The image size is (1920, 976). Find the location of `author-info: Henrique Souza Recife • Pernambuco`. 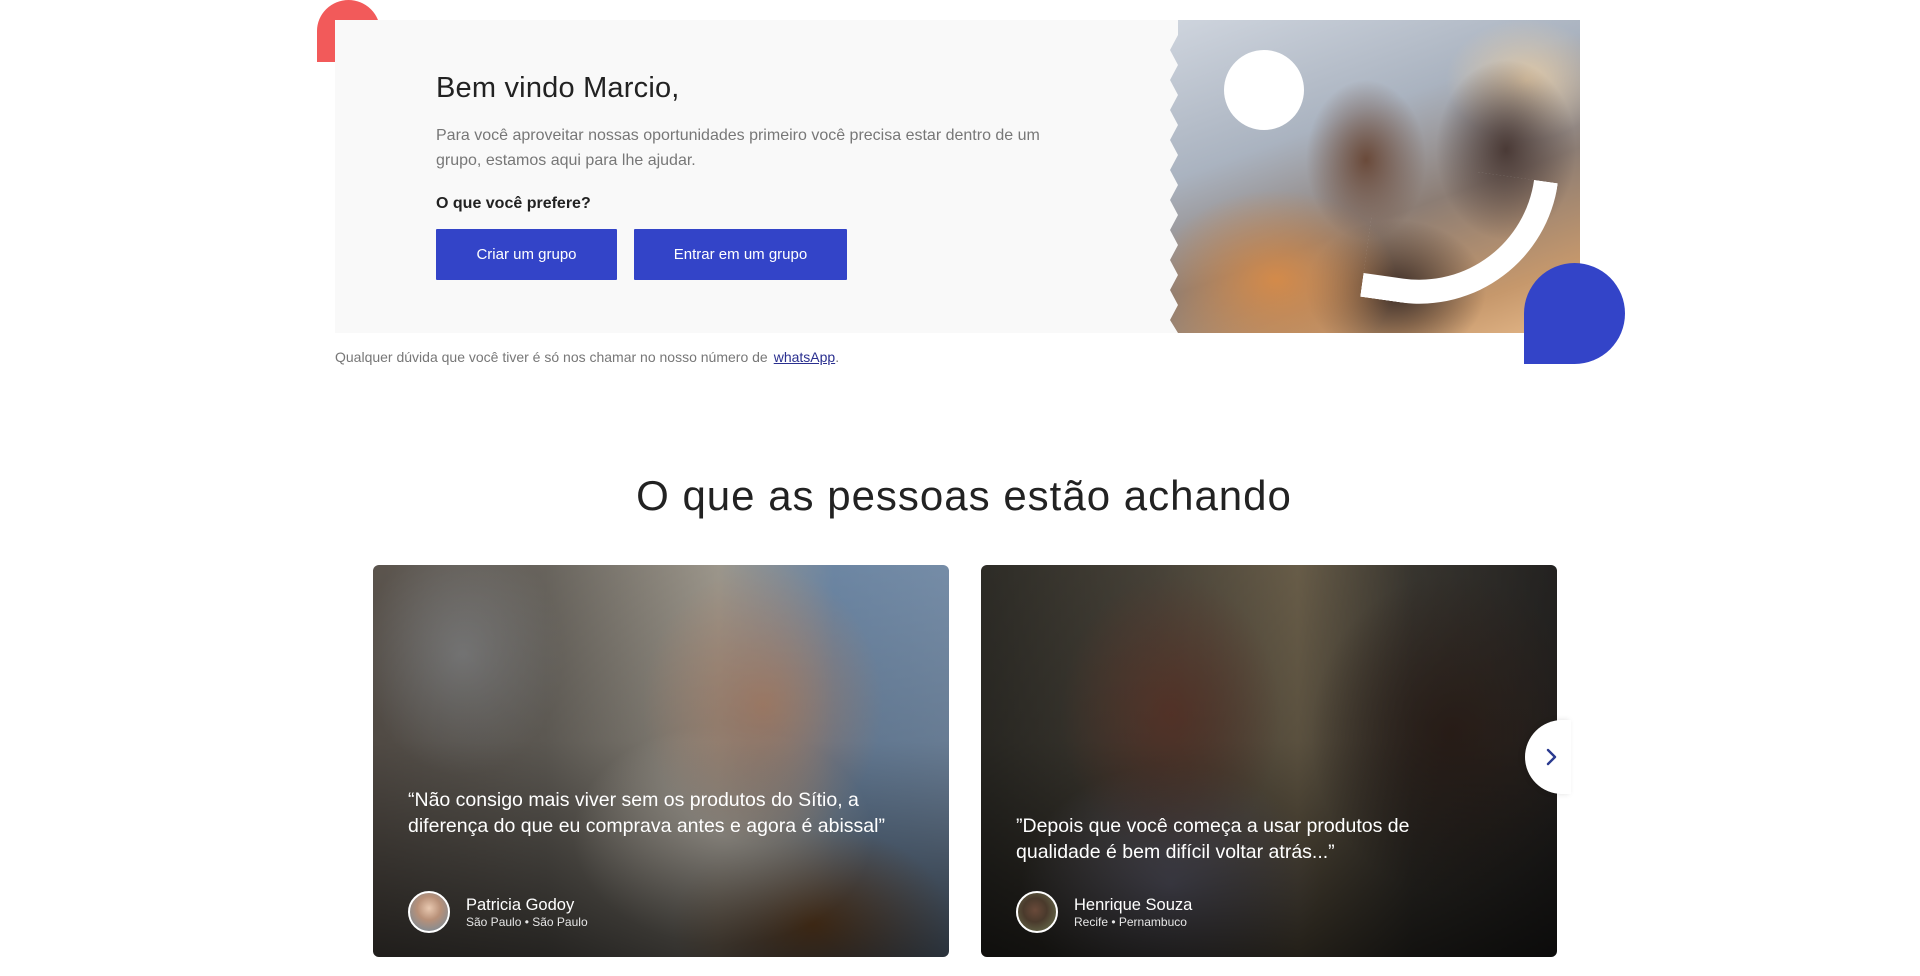

author-info: Henrique Souza Recife • Pernambuco is located at coordinates (1133, 912).